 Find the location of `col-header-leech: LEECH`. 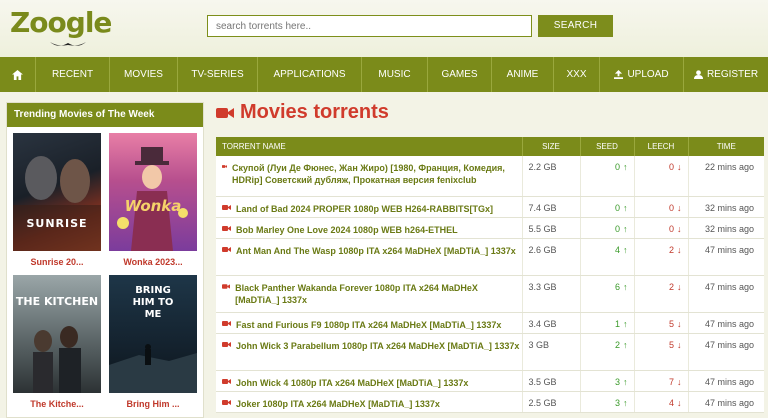

col-header-leech: LEECH is located at coordinates (661, 146).